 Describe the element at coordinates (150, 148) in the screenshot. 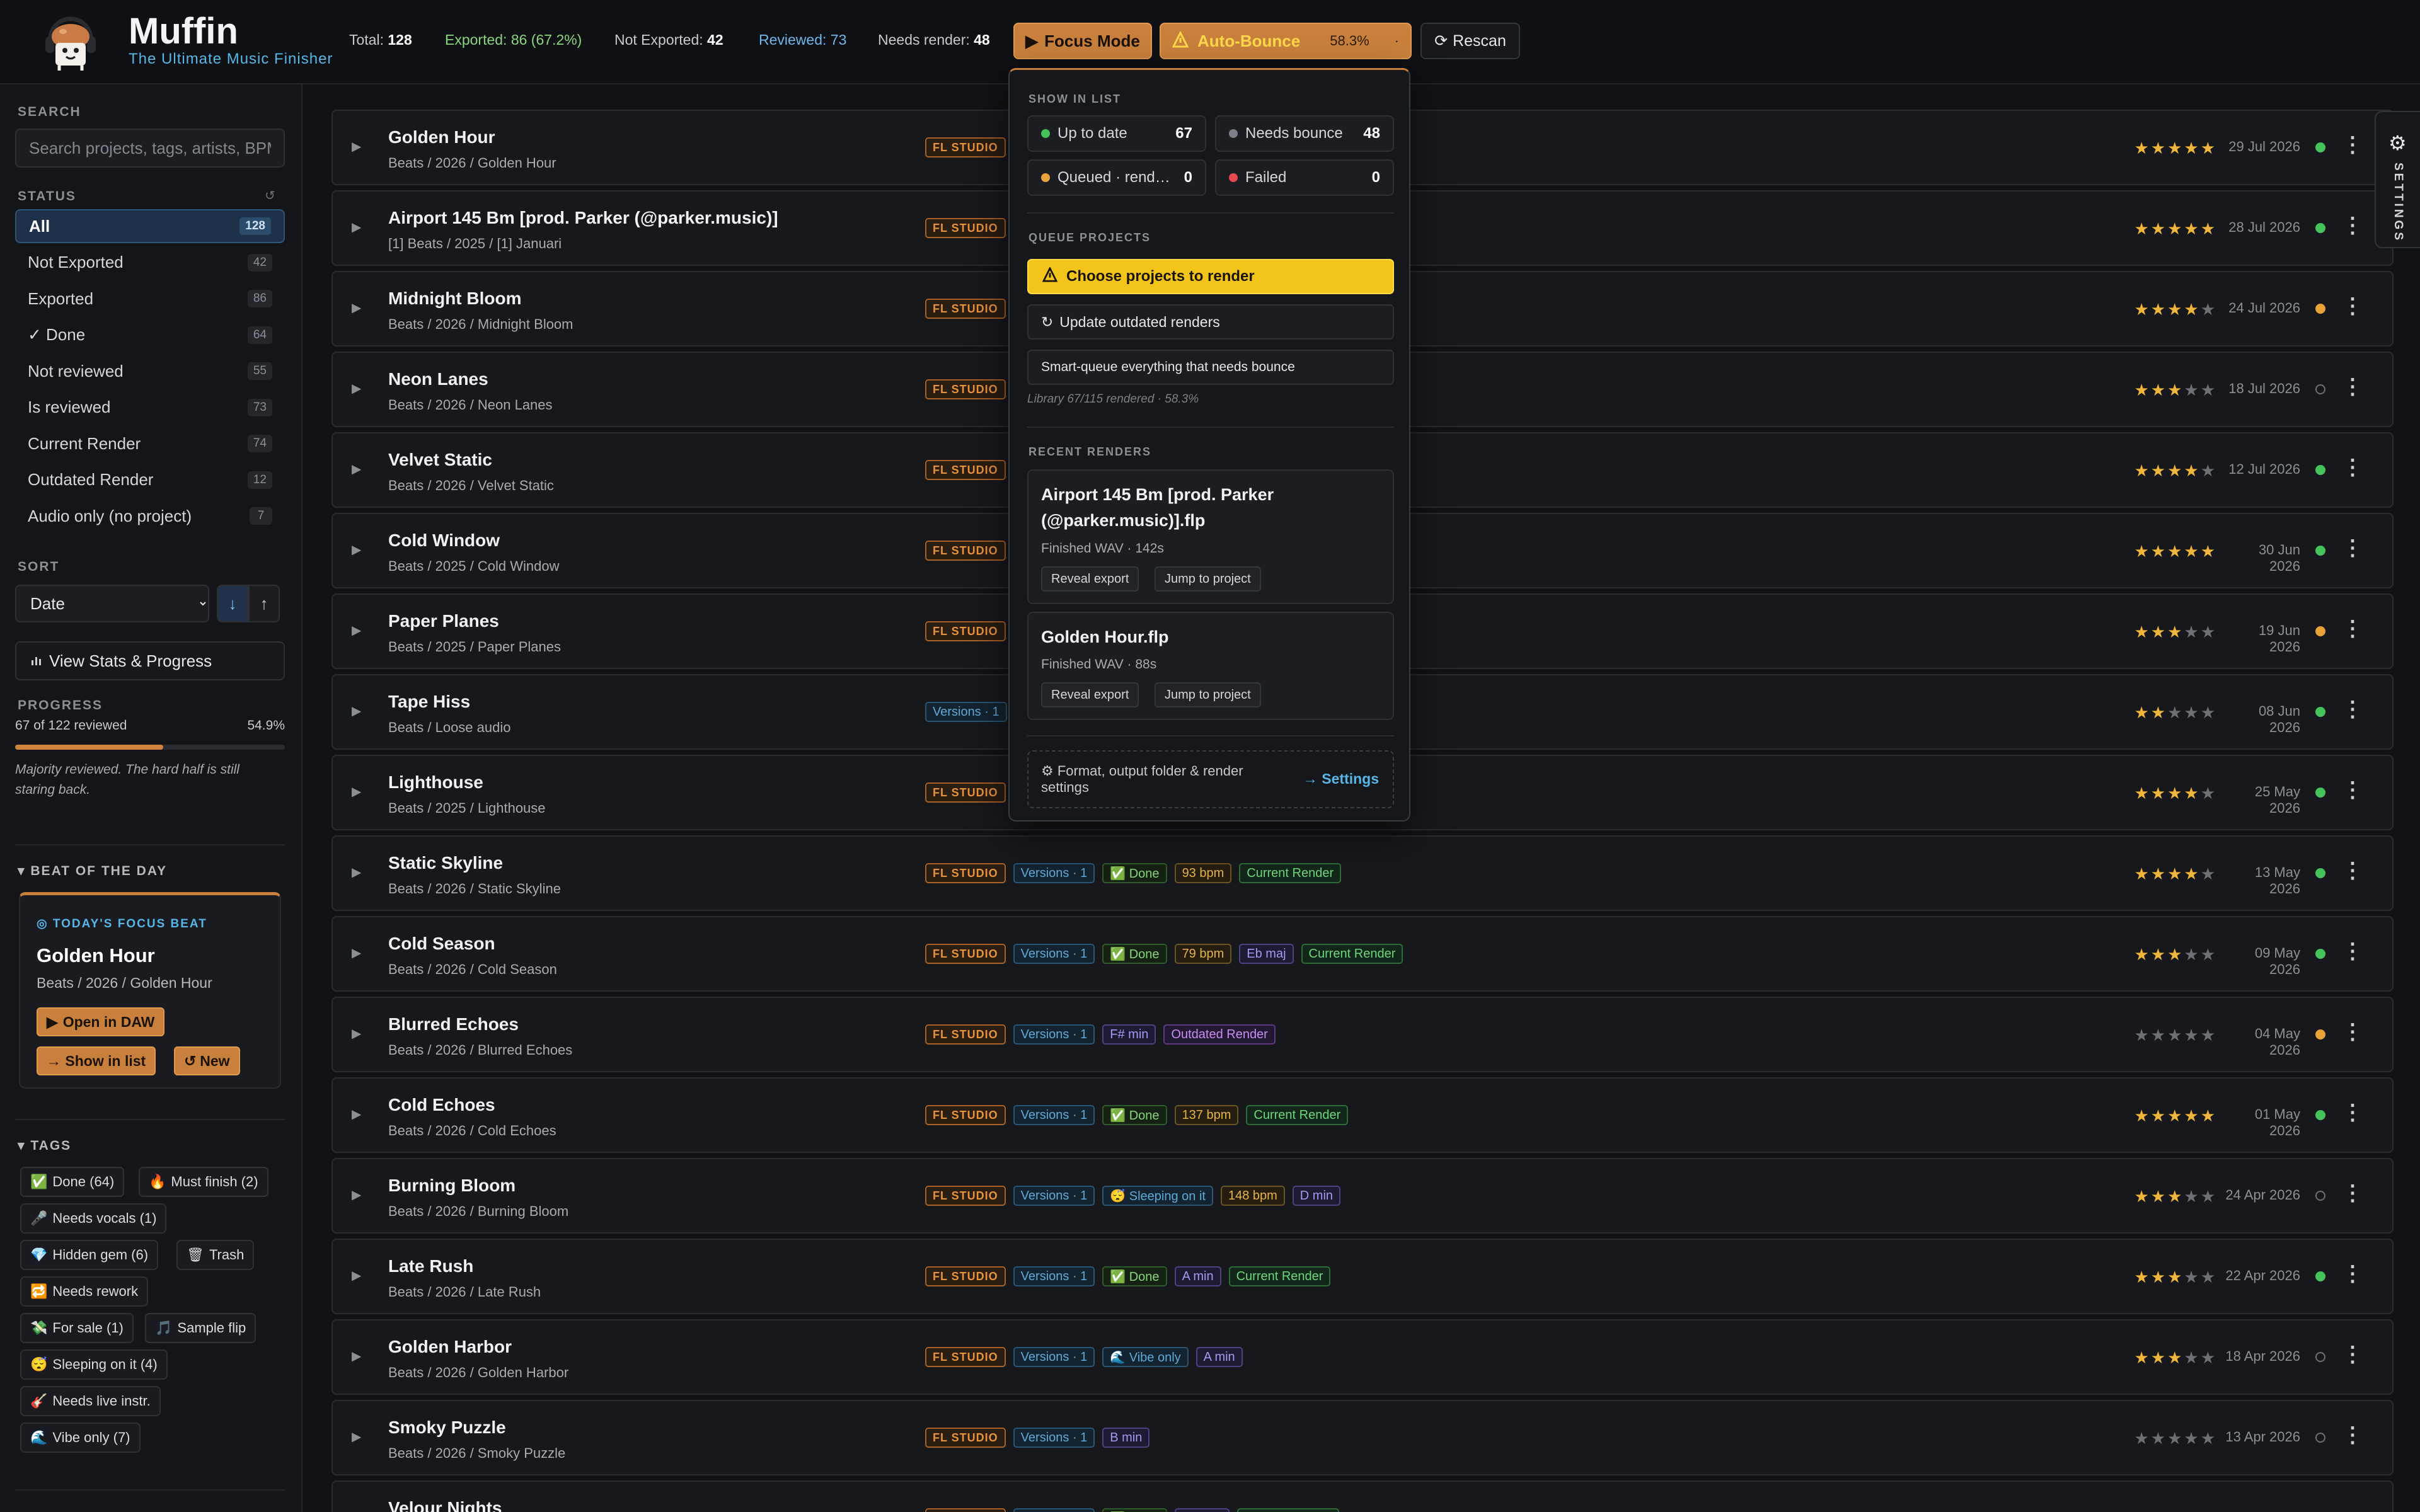

I see `search-input` at that location.